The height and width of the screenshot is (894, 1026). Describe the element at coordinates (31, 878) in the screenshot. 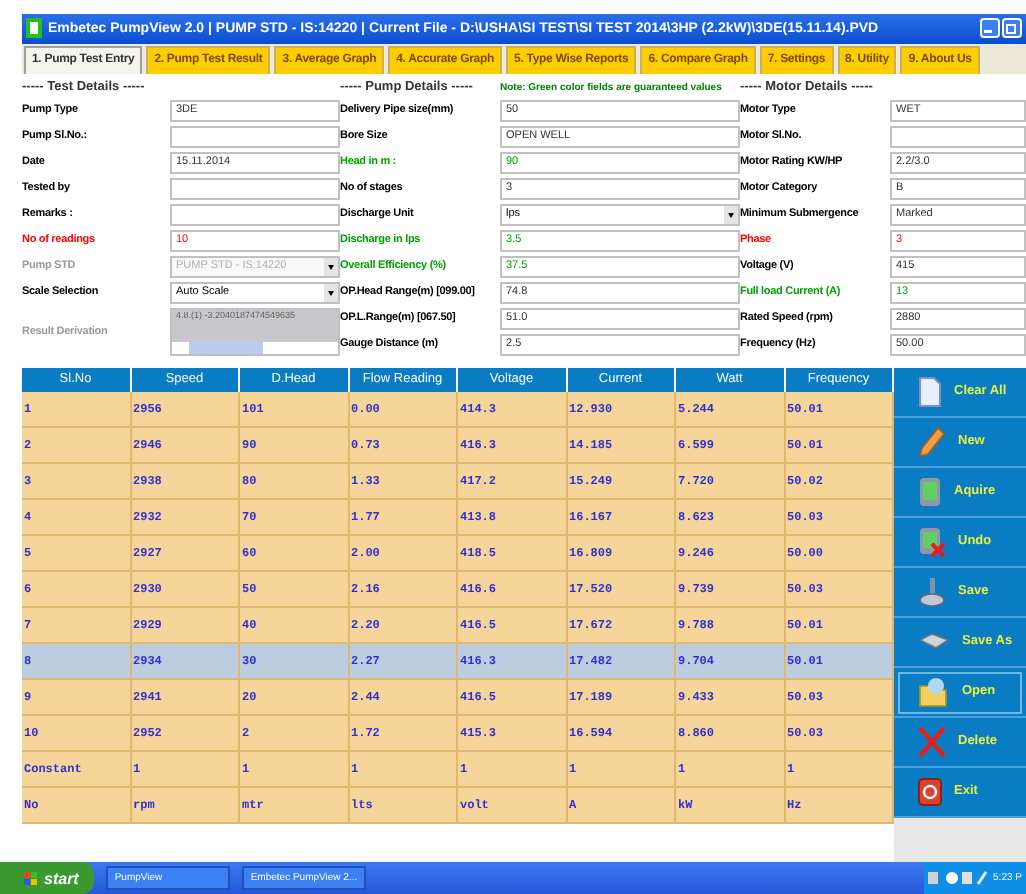

I see `windows-logo-icon` at that location.